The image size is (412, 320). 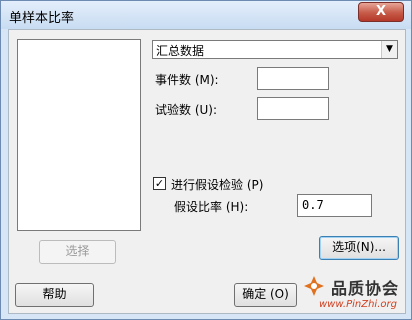 I want to click on data-type-dropdown: 汇总数据 ▼, so click(x=275, y=49).